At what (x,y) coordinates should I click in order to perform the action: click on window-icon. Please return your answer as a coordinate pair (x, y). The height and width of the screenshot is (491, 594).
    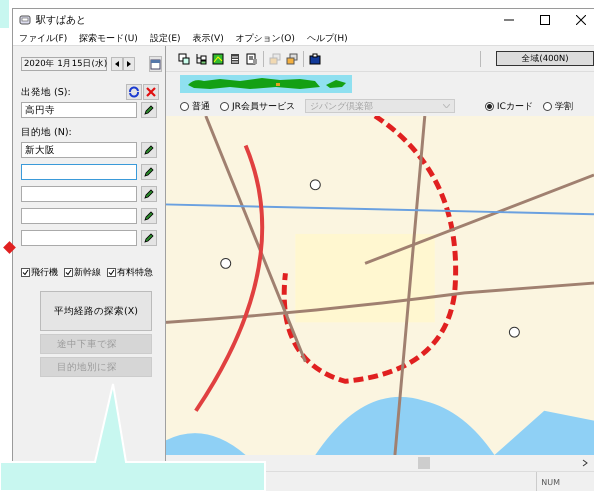
    Looking at the image, I should click on (184, 58).